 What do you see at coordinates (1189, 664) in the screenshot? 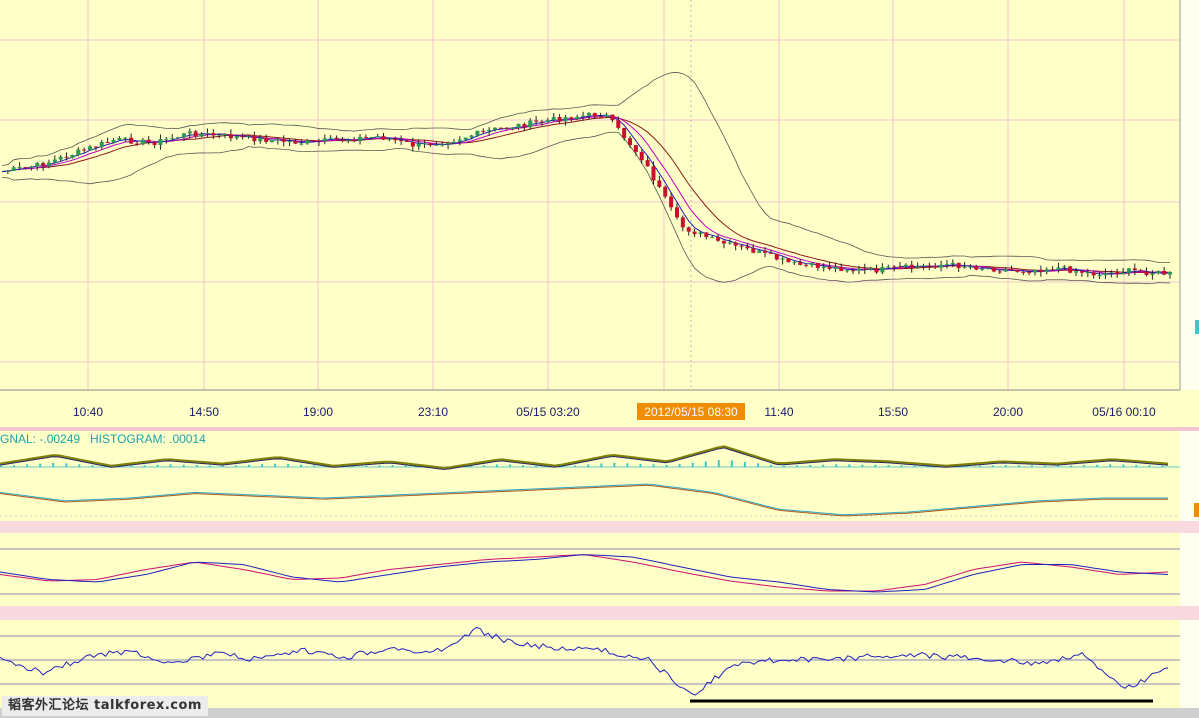
I see `rsi-scale` at bounding box center [1189, 664].